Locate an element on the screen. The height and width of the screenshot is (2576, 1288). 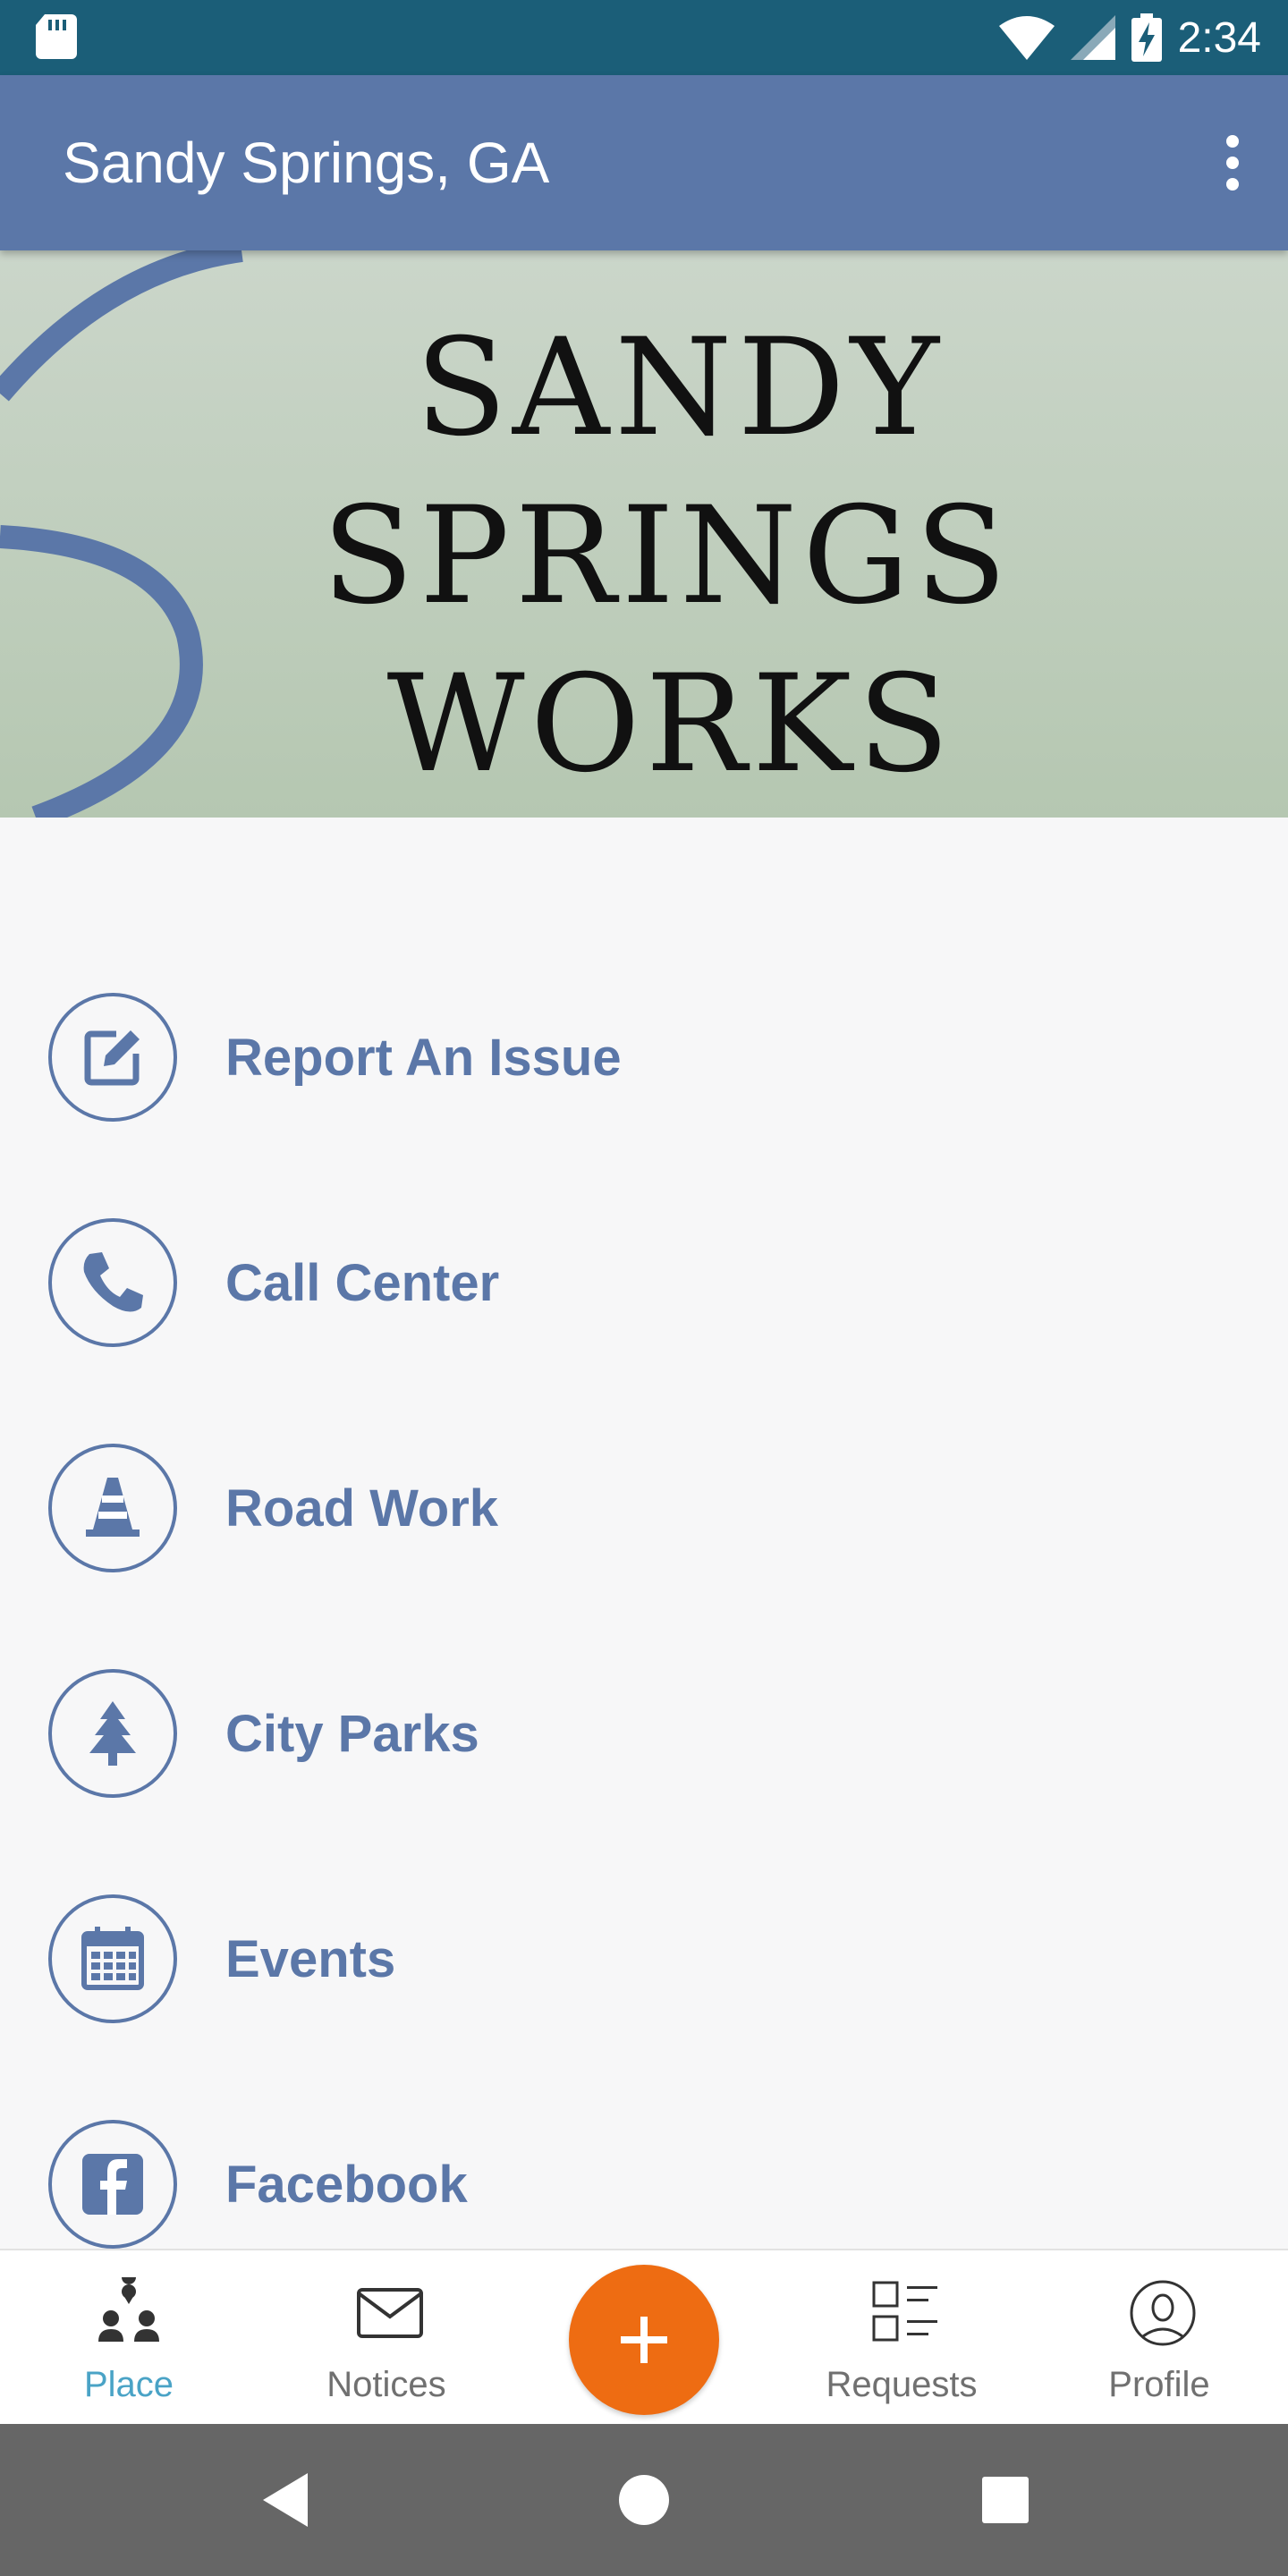
plus-icon is located at coordinates (644, 2340).